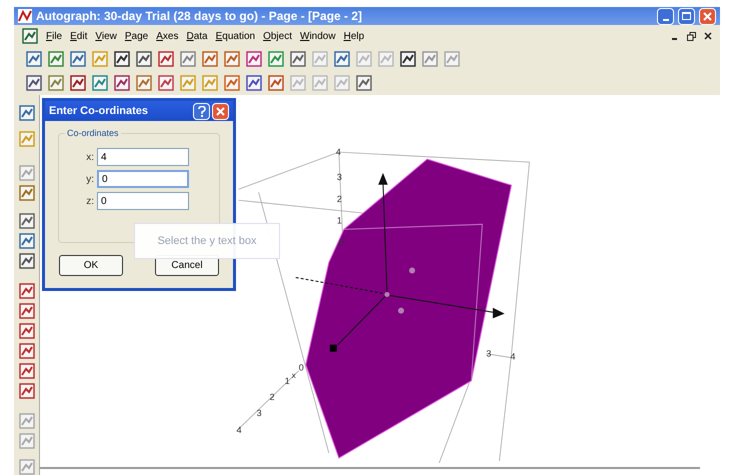 The height and width of the screenshot is (475, 734). What do you see at coordinates (318, 36) in the screenshot?
I see `menu-item: Window` at bounding box center [318, 36].